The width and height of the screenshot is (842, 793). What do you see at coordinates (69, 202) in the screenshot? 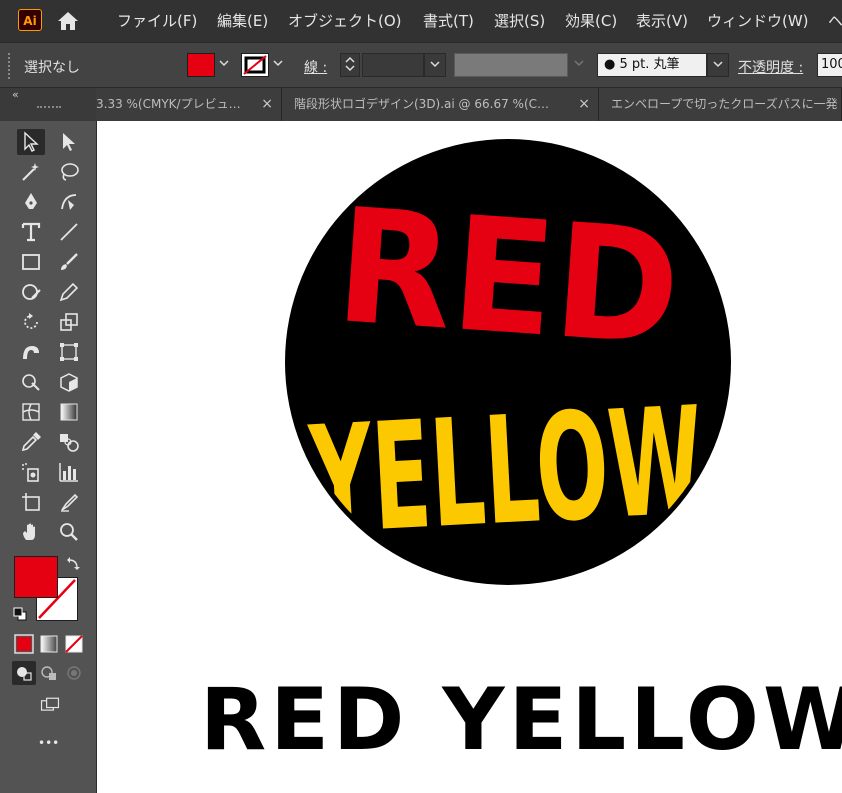
I see `curvature-tool-icon` at bounding box center [69, 202].